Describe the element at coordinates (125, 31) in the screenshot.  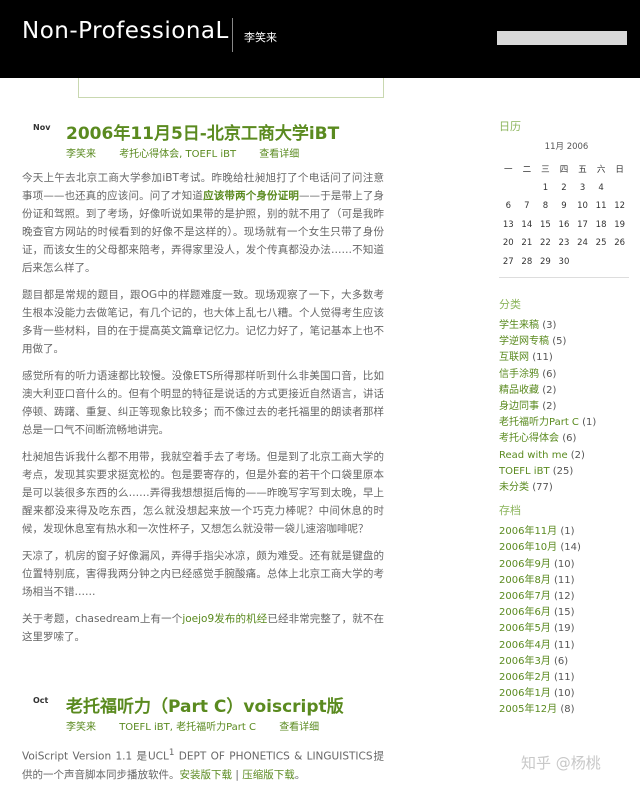
I see `site-title: Non-ProfessionaL` at that location.